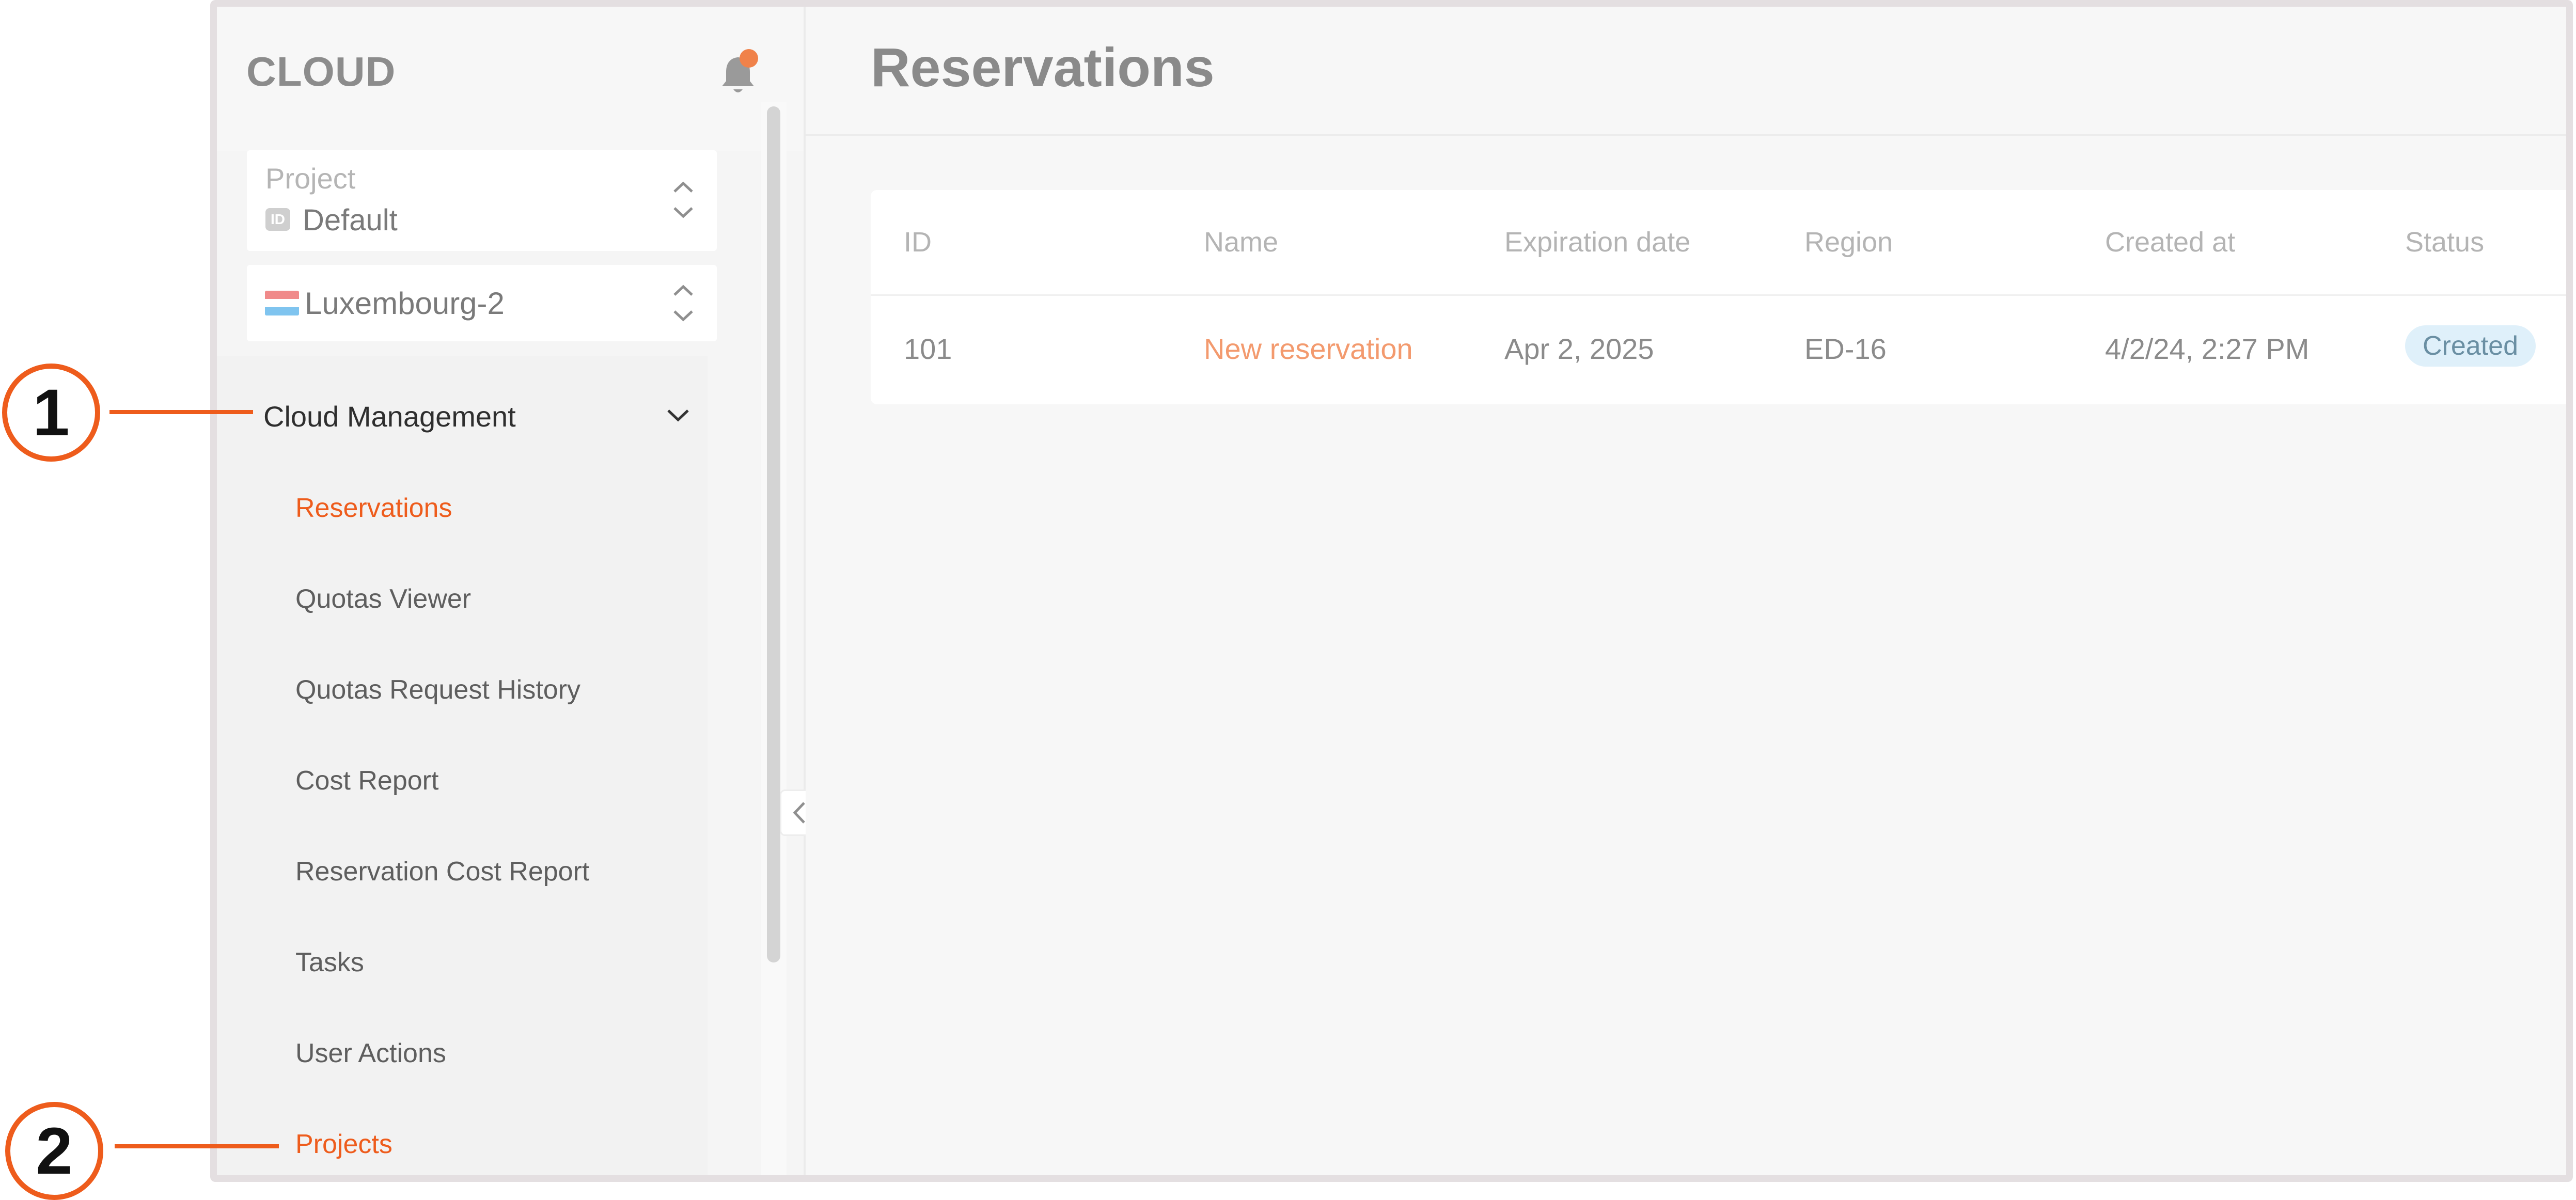 This screenshot has width=2576, height=1200. What do you see at coordinates (51, 413) in the screenshot?
I see `callout-marker-1: 1` at bounding box center [51, 413].